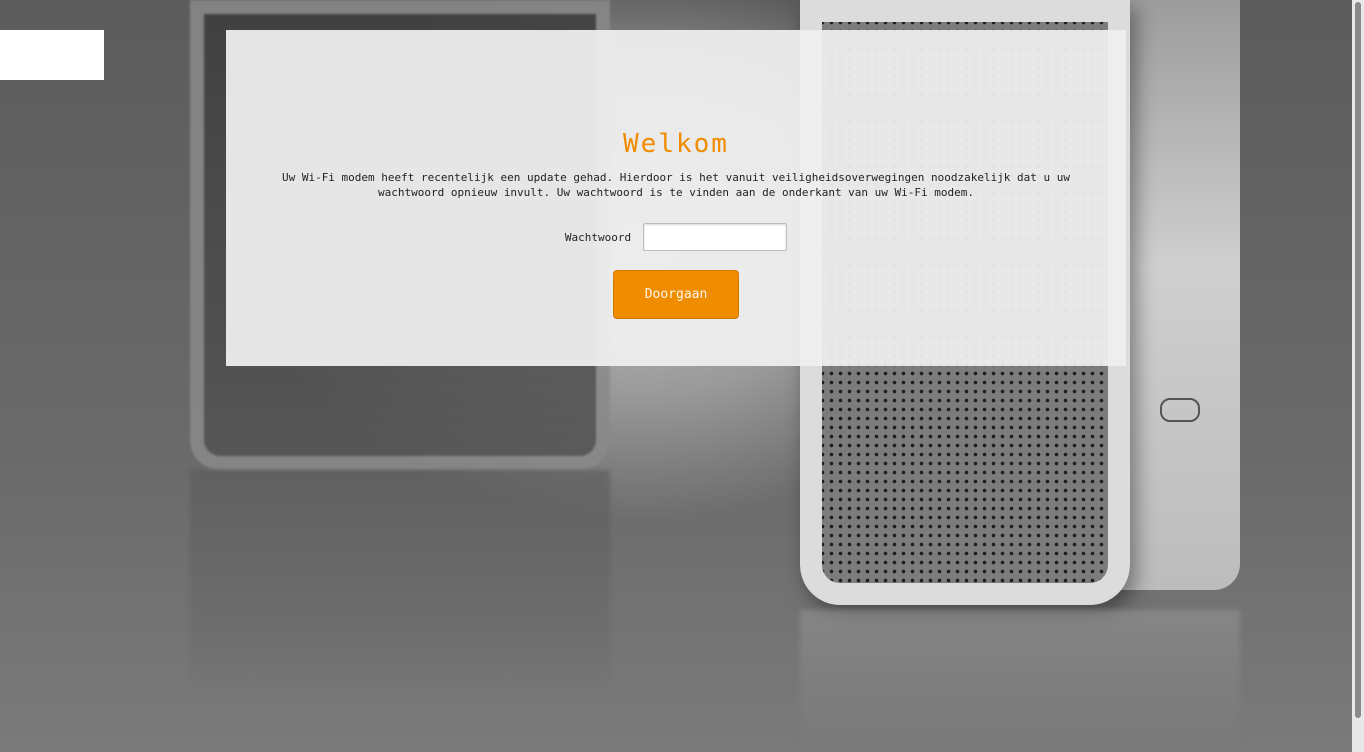 This screenshot has height=752, width=1364. What do you see at coordinates (598, 237) in the screenshot?
I see `password-label: Wachtwoord` at bounding box center [598, 237].